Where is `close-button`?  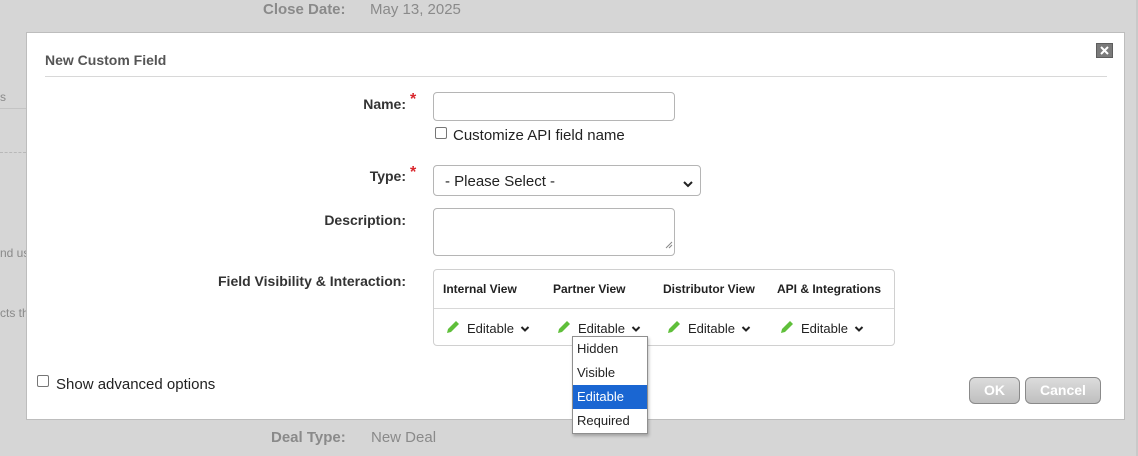
close-button is located at coordinates (1104, 50).